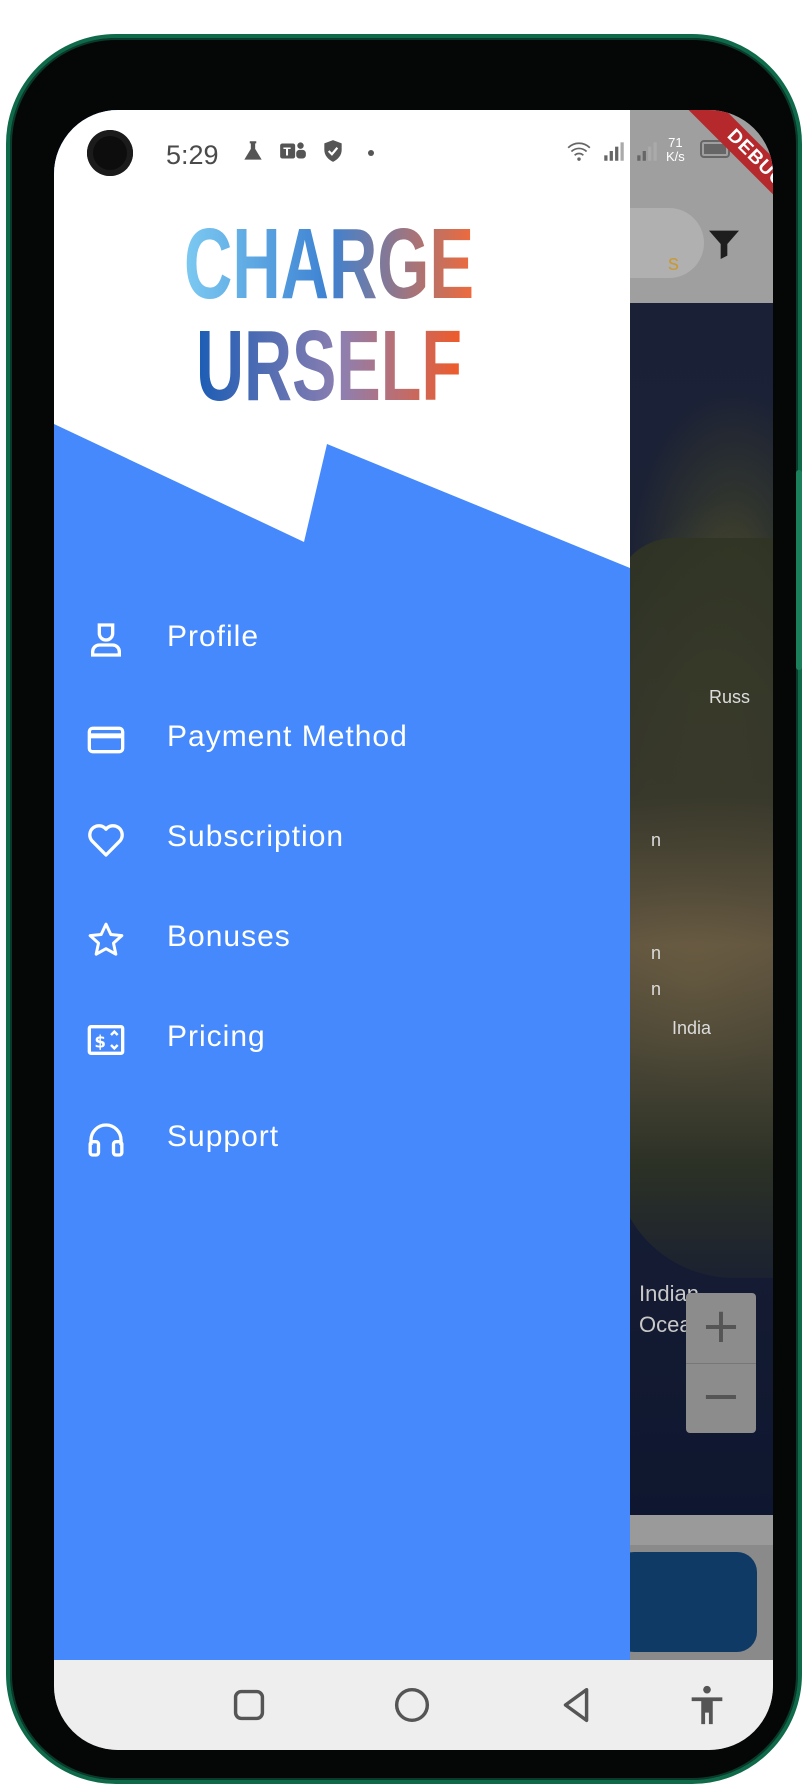 The width and height of the screenshot is (808, 1786). I want to click on drawer-item-profile: Profile, so click(342, 640).